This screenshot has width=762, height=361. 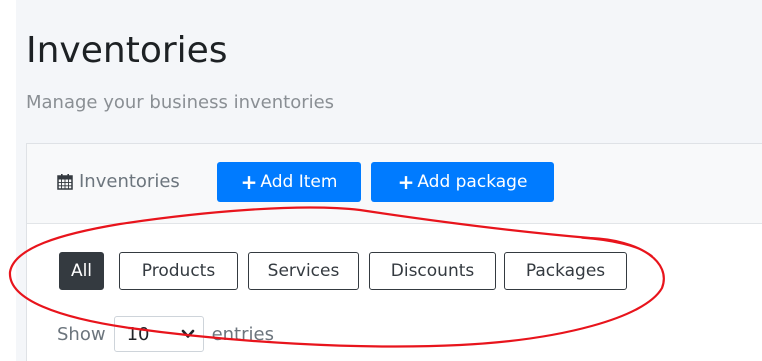 What do you see at coordinates (565, 271) in the screenshot?
I see `filter-packages-button: Packages` at bounding box center [565, 271].